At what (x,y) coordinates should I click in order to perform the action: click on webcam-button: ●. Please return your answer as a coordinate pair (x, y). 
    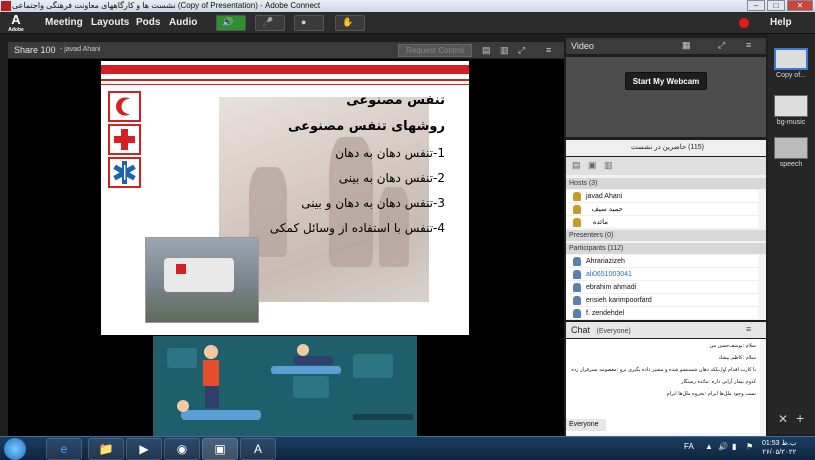
    Looking at the image, I should click on (309, 23).